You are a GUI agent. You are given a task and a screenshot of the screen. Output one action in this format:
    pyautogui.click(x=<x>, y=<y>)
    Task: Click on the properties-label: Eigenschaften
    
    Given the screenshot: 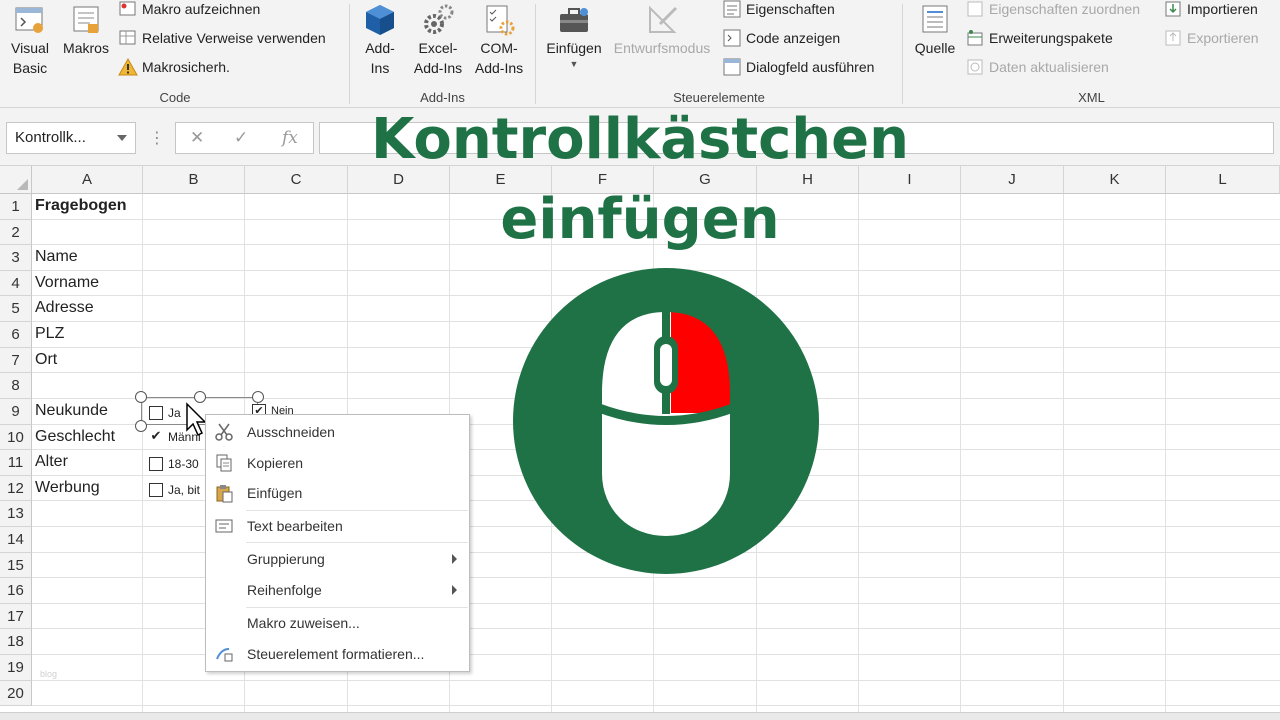 What is the action you would take?
    pyautogui.click(x=790, y=9)
    